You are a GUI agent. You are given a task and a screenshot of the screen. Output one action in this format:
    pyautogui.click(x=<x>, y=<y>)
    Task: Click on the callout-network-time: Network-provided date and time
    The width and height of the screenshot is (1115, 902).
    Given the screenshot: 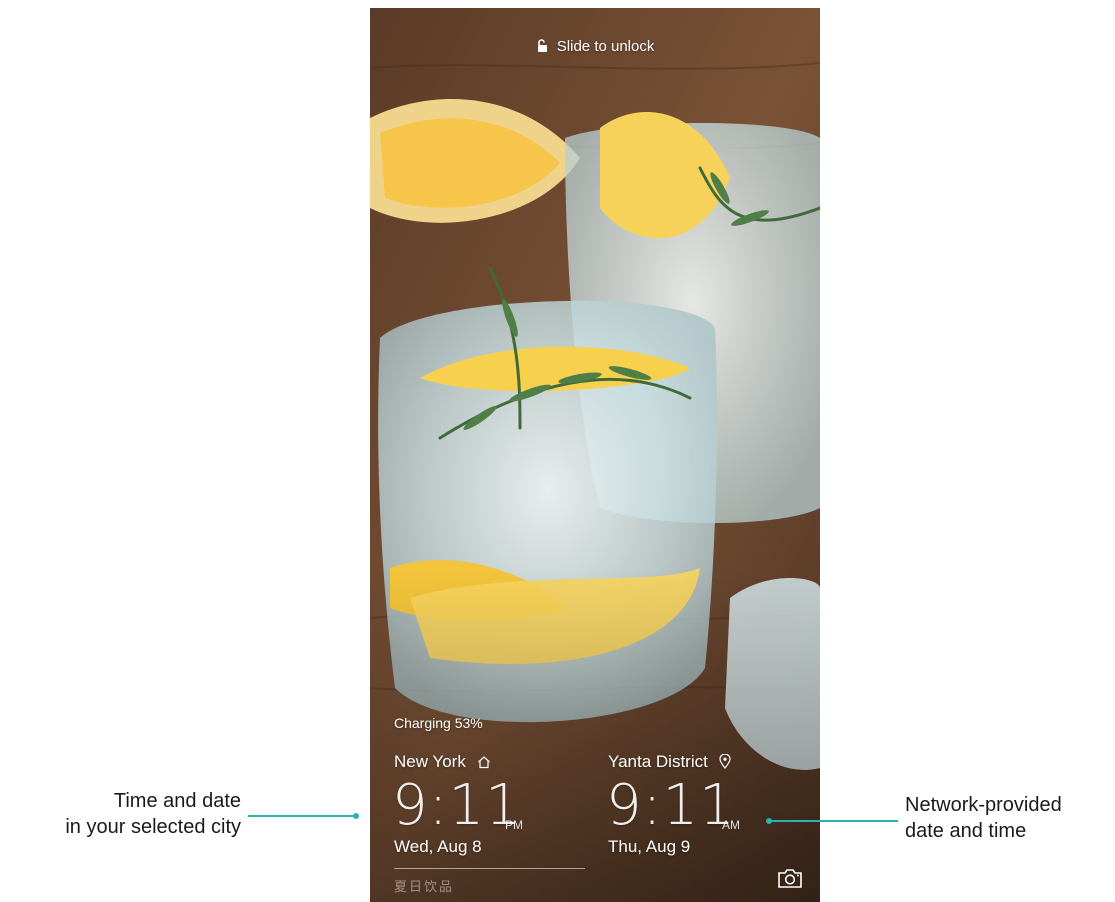 What is the action you would take?
    pyautogui.click(x=983, y=818)
    